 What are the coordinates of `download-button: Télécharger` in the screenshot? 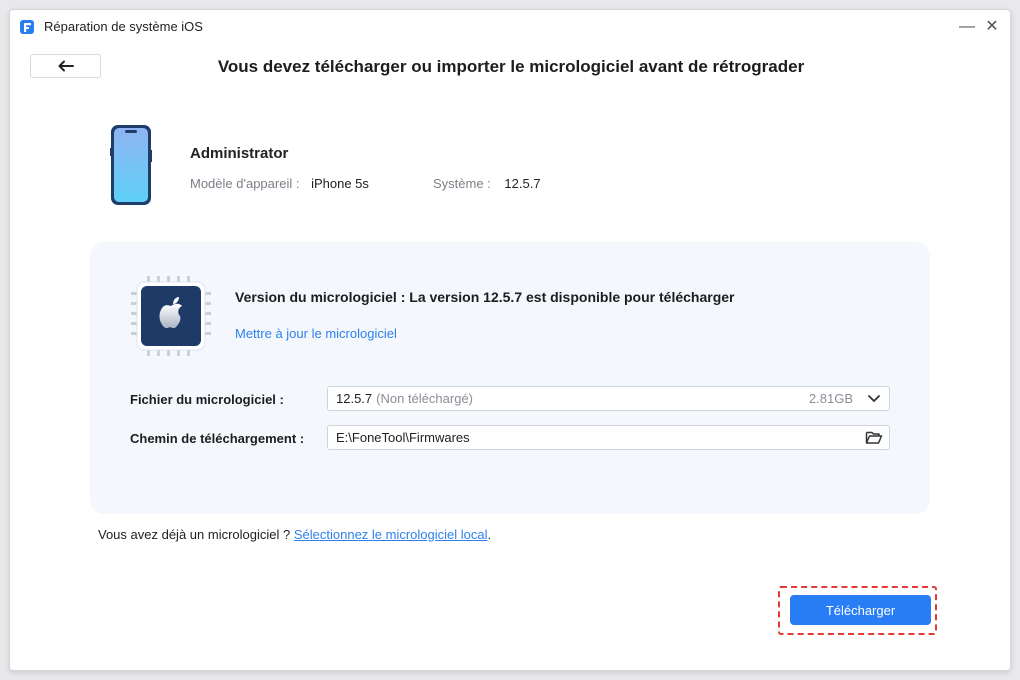 It's located at (860, 610).